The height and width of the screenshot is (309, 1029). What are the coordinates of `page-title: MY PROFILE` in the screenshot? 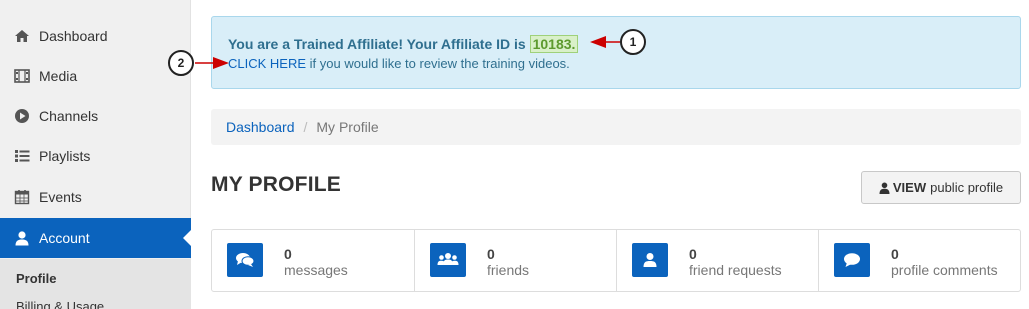 It's located at (276, 184).